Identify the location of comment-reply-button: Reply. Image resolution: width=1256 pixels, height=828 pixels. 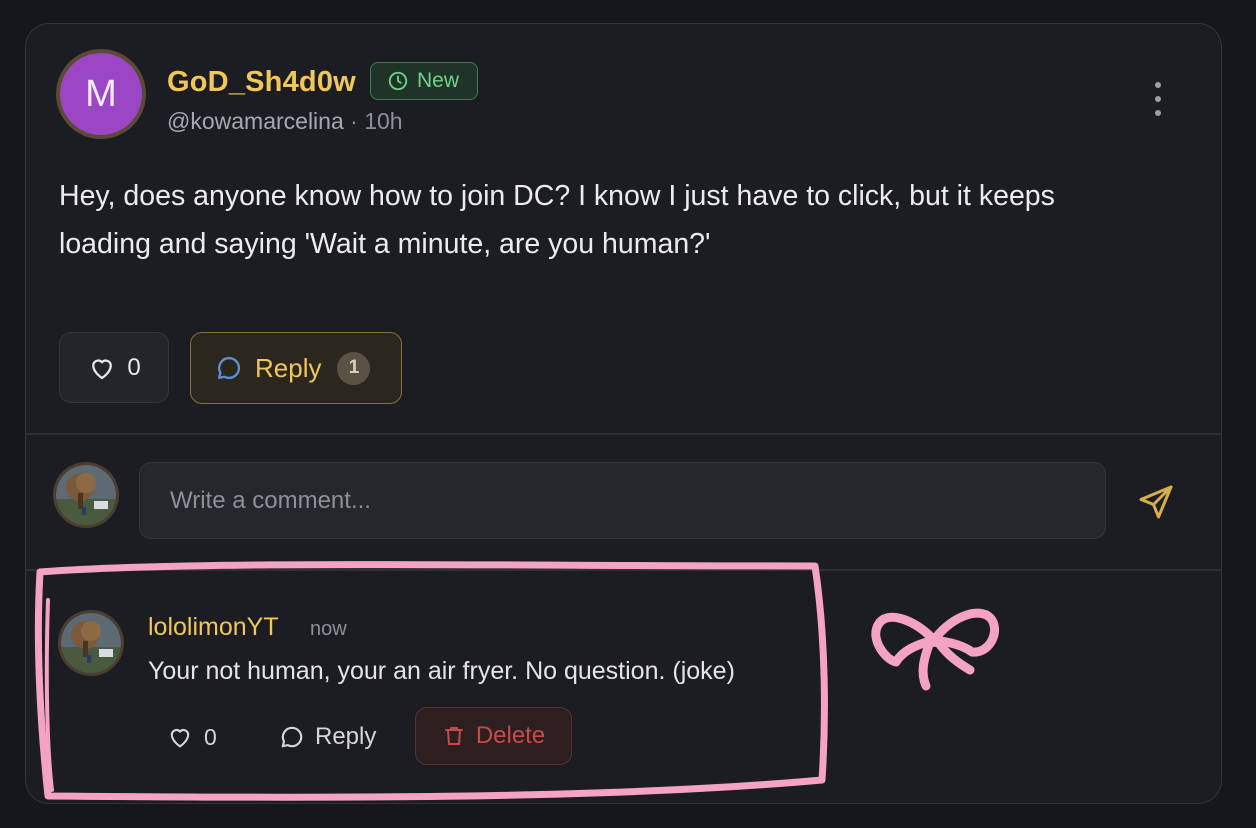
(327, 737).